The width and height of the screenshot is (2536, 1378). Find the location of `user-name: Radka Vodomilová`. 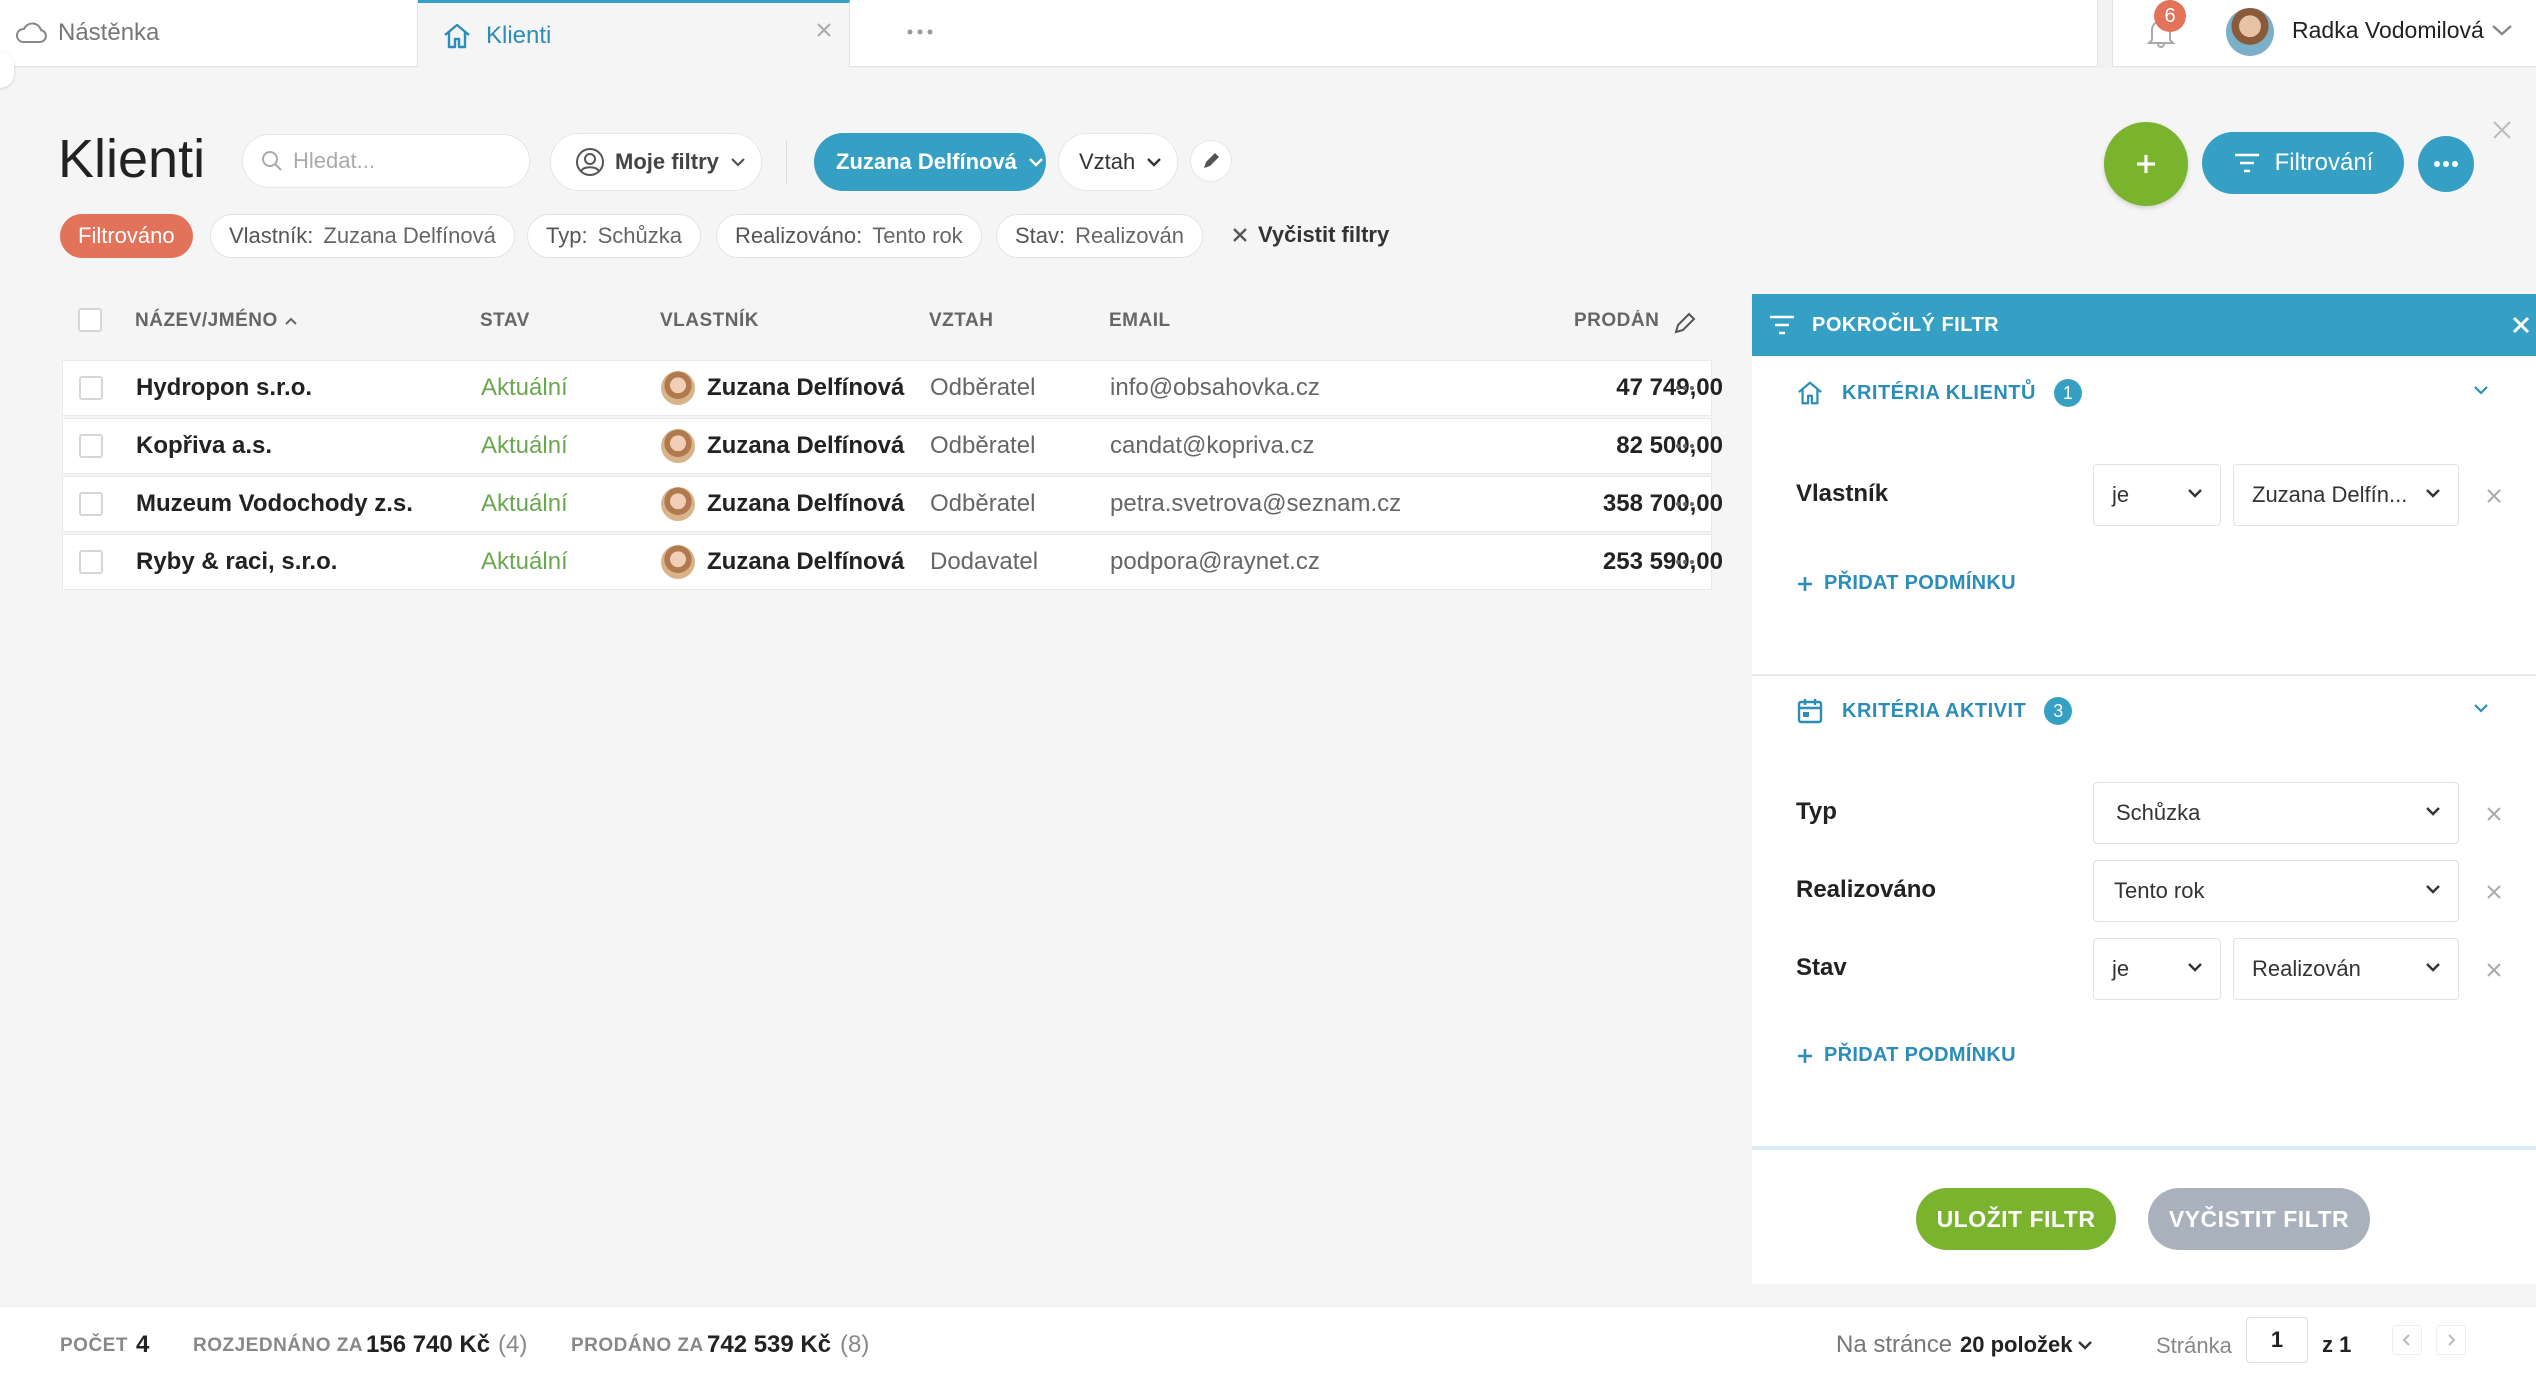

user-name: Radka Vodomilová is located at coordinates (2388, 30).